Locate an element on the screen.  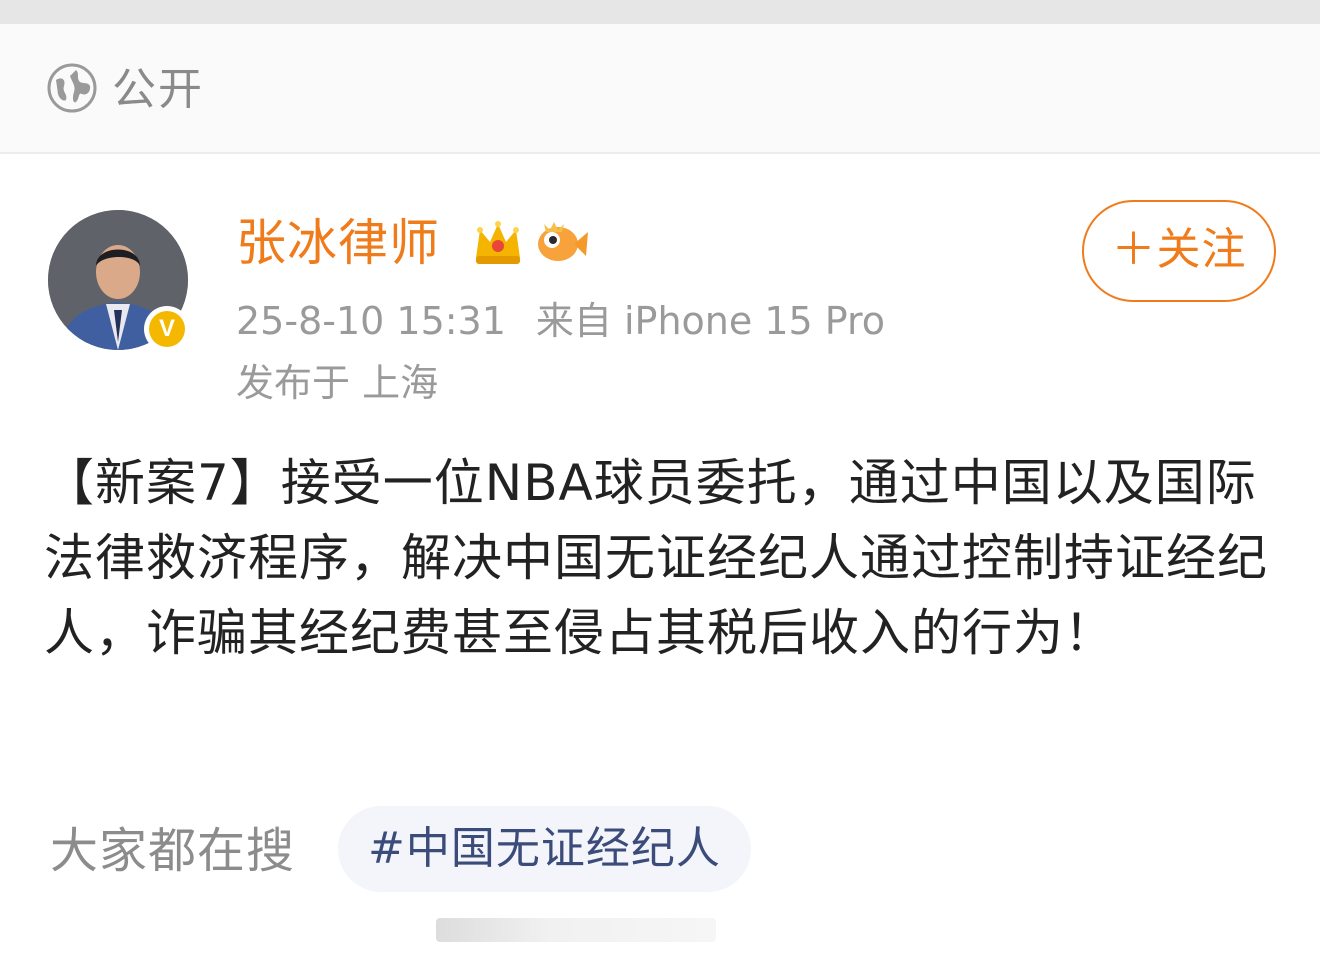
post-location: 发布于 上海 is located at coordinates (337, 383).